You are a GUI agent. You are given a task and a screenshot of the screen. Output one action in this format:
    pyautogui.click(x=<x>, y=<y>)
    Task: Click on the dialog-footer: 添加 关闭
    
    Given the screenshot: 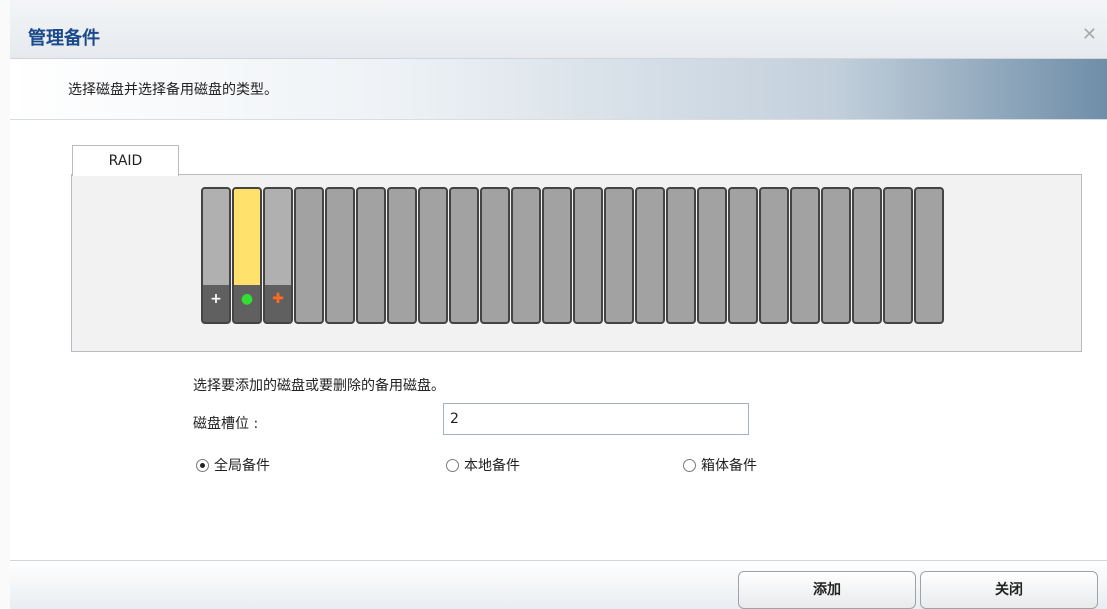 What is the action you would take?
    pyautogui.click(x=558, y=584)
    